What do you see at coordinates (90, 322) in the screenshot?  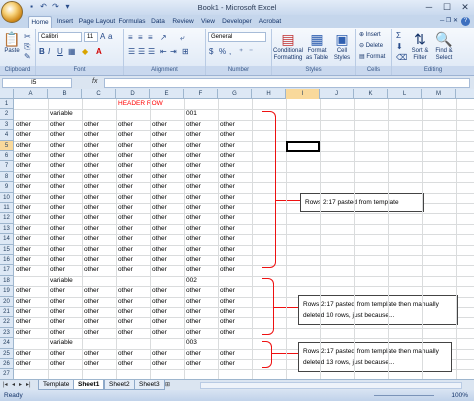 I see `cell-c22: other` at bounding box center [90, 322].